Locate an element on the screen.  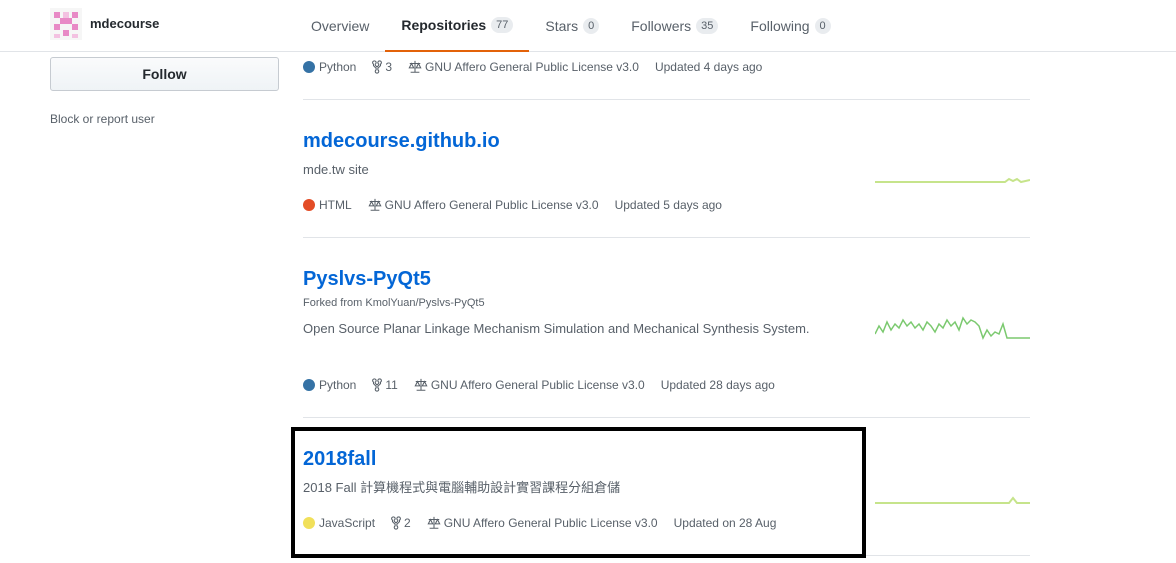
repo-language: JavaScript is located at coordinates (339, 523).